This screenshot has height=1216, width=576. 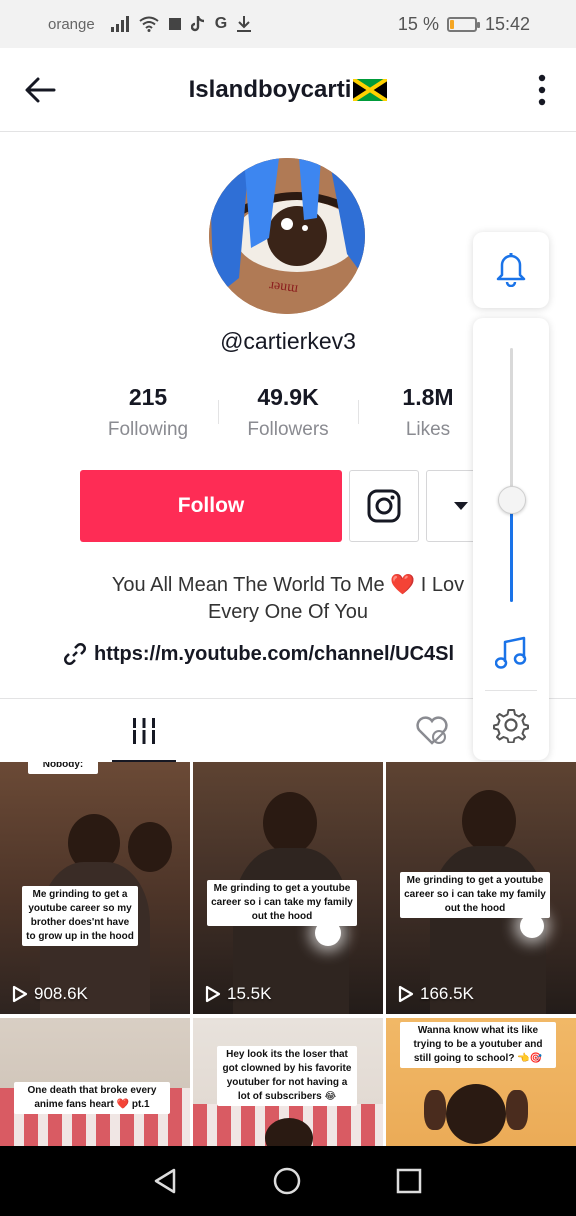 I want to click on instagram-icon, so click(x=384, y=506).